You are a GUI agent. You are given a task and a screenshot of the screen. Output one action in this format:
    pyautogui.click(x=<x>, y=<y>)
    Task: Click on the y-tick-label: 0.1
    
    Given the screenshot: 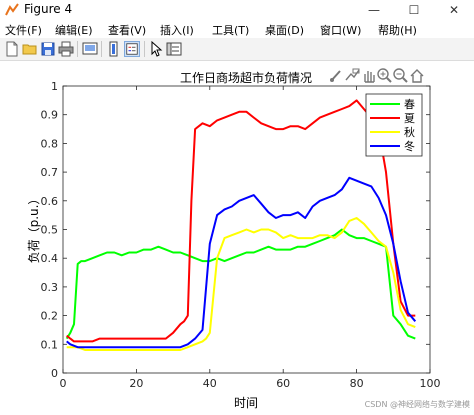 What is the action you would take?
    pyautogui.click(x=50, y=344)
    